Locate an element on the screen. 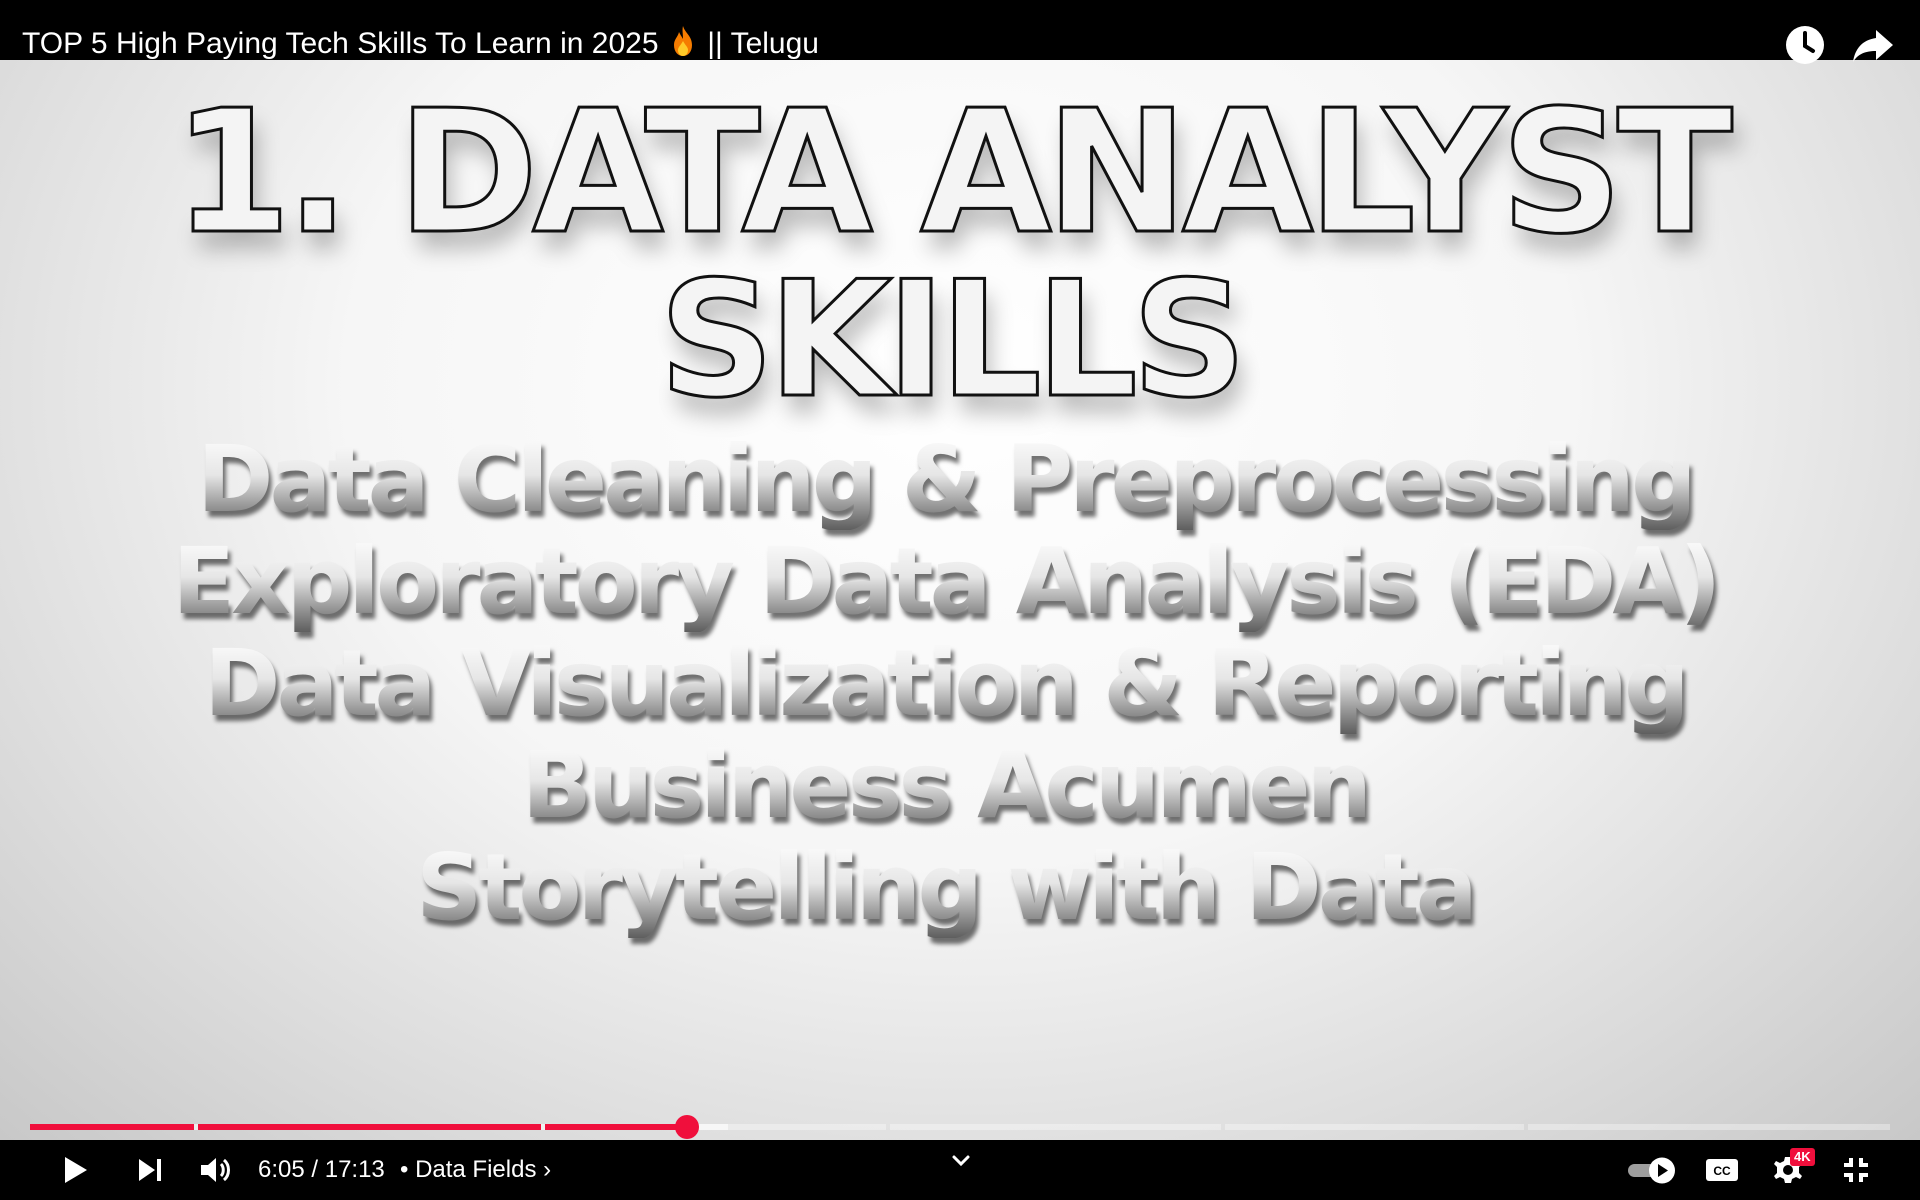  autoplay-toggle-icon is located at coordinates (1651, 1170).